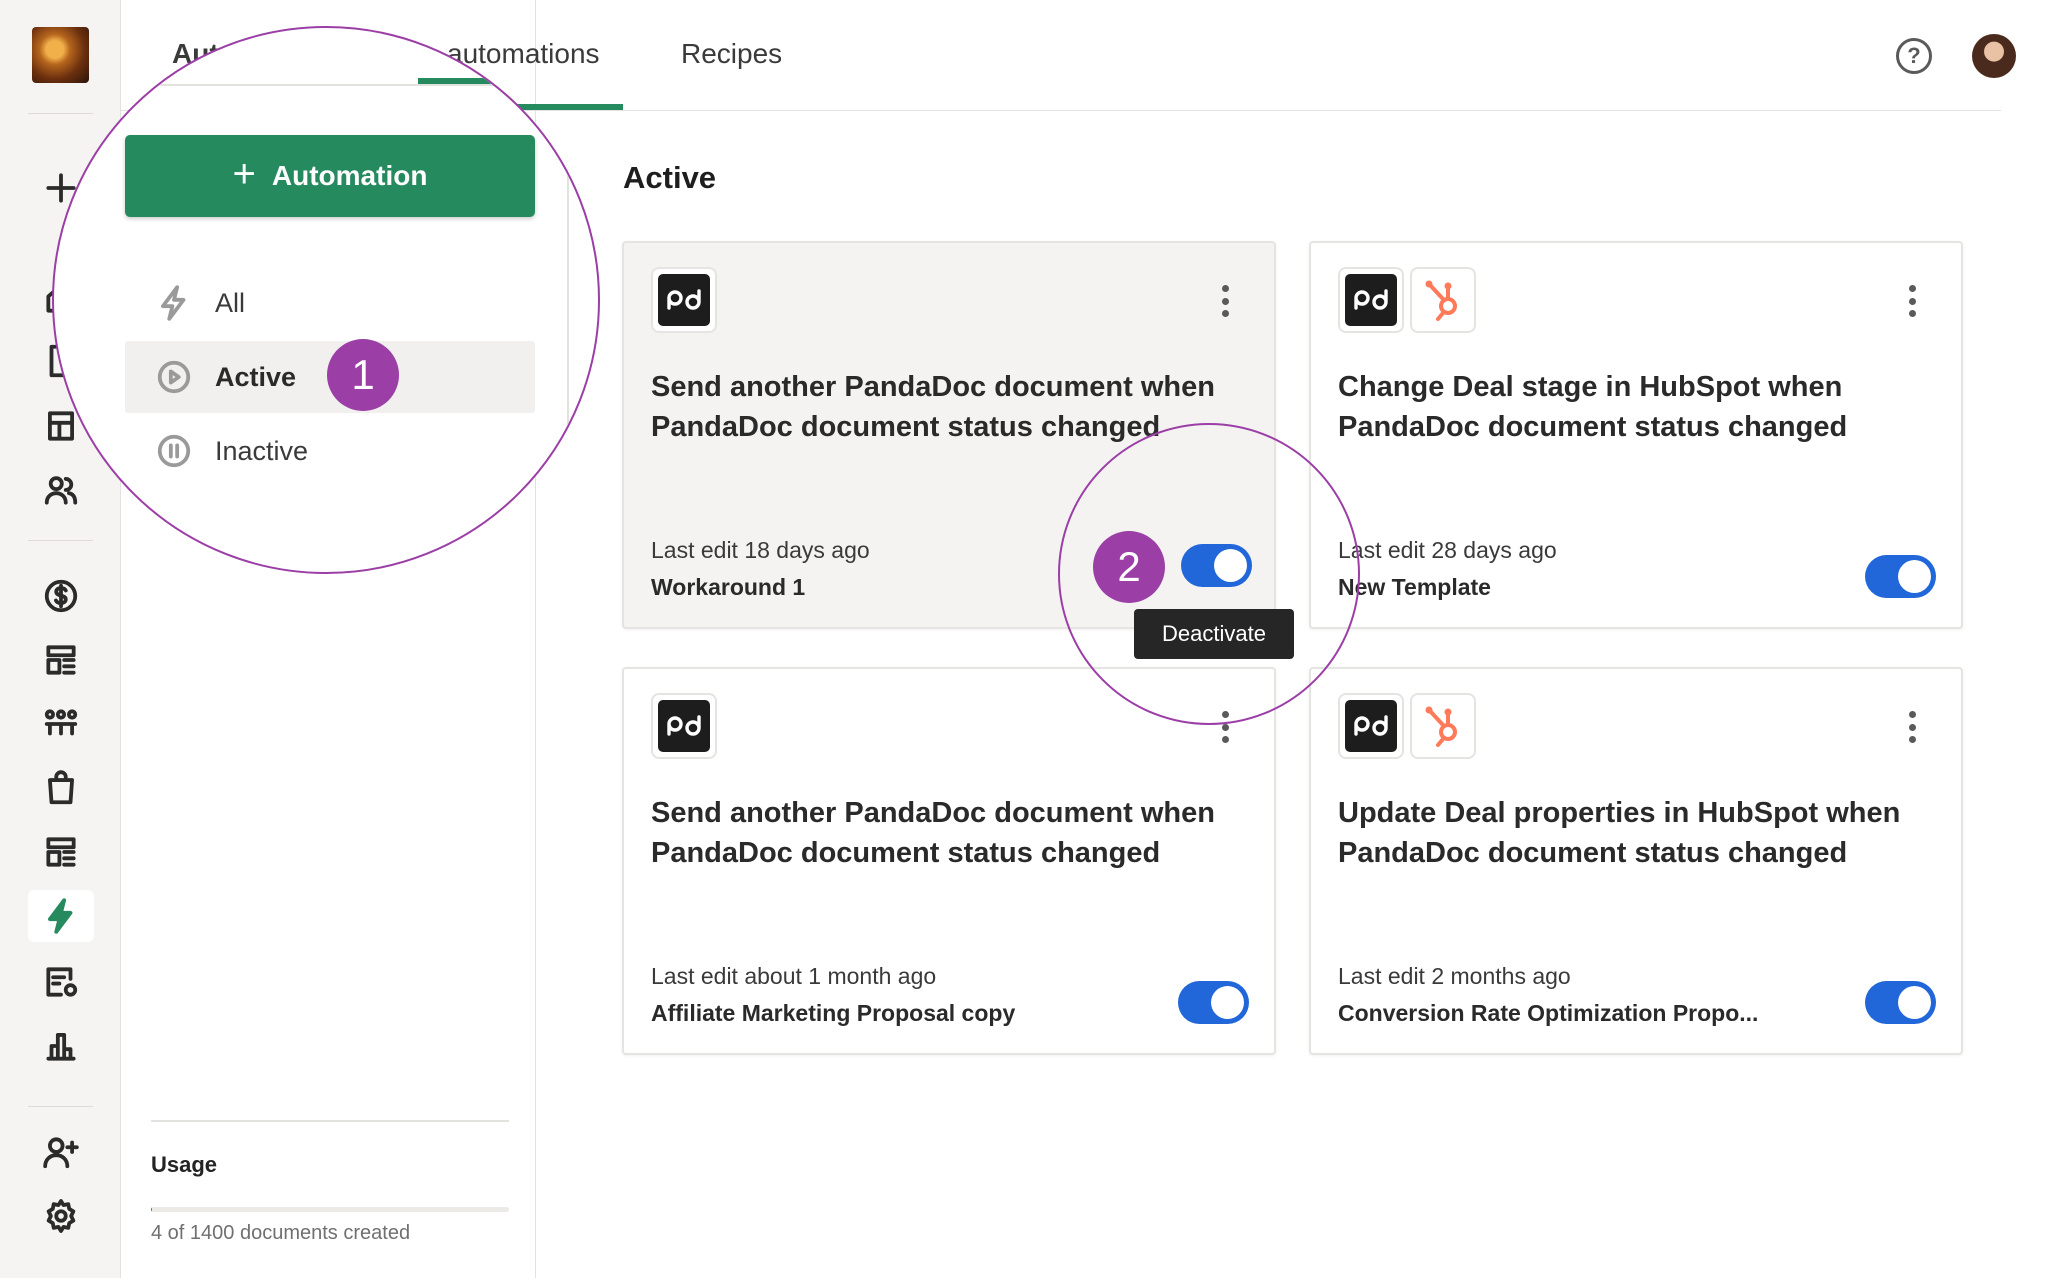  I want to click on question-icon: ?, so click(1914, 55).